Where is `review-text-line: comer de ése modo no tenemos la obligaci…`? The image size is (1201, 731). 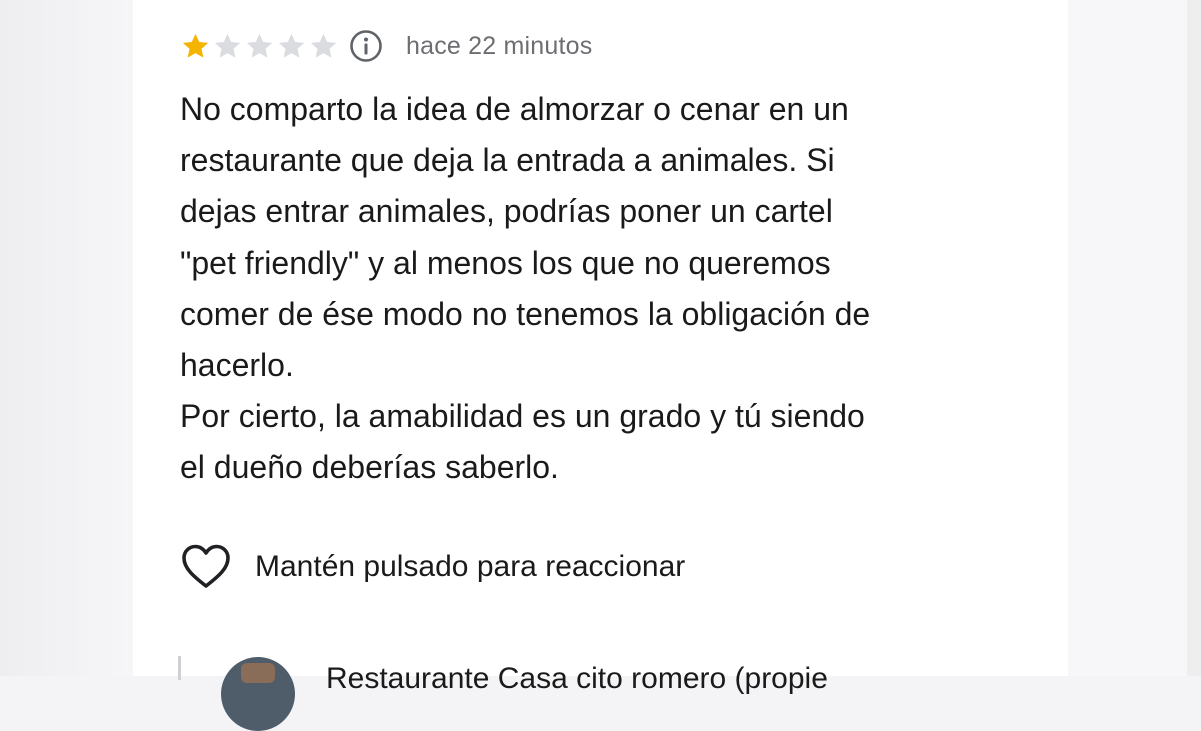
review-text-line: comer de ése modo no tenemos la obligaci… is located at coordinates (525, 313).